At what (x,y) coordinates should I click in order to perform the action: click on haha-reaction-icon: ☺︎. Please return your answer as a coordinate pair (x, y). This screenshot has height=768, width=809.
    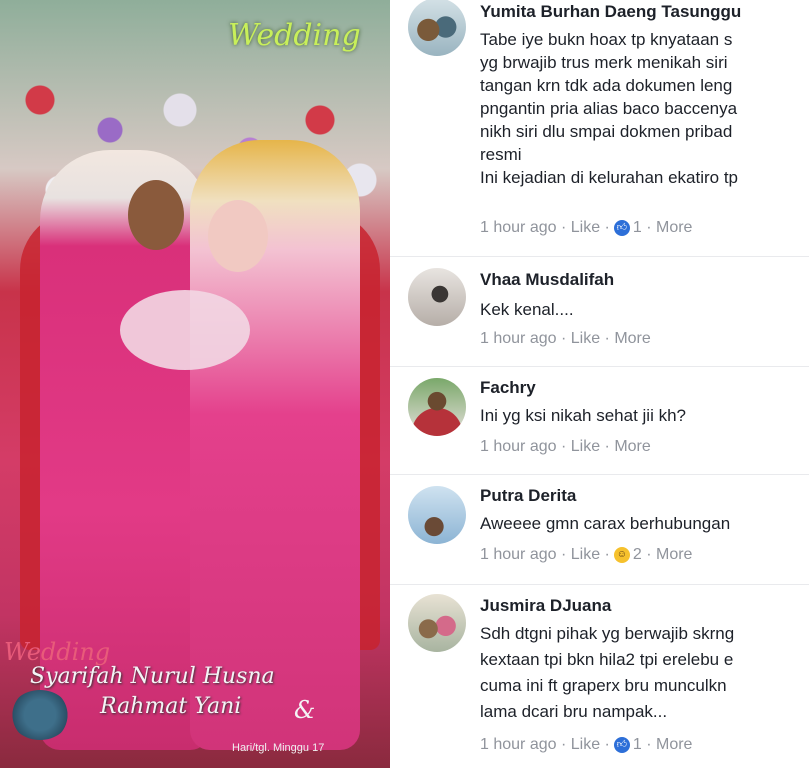
    Looking at the image, I should click on (621, 555).